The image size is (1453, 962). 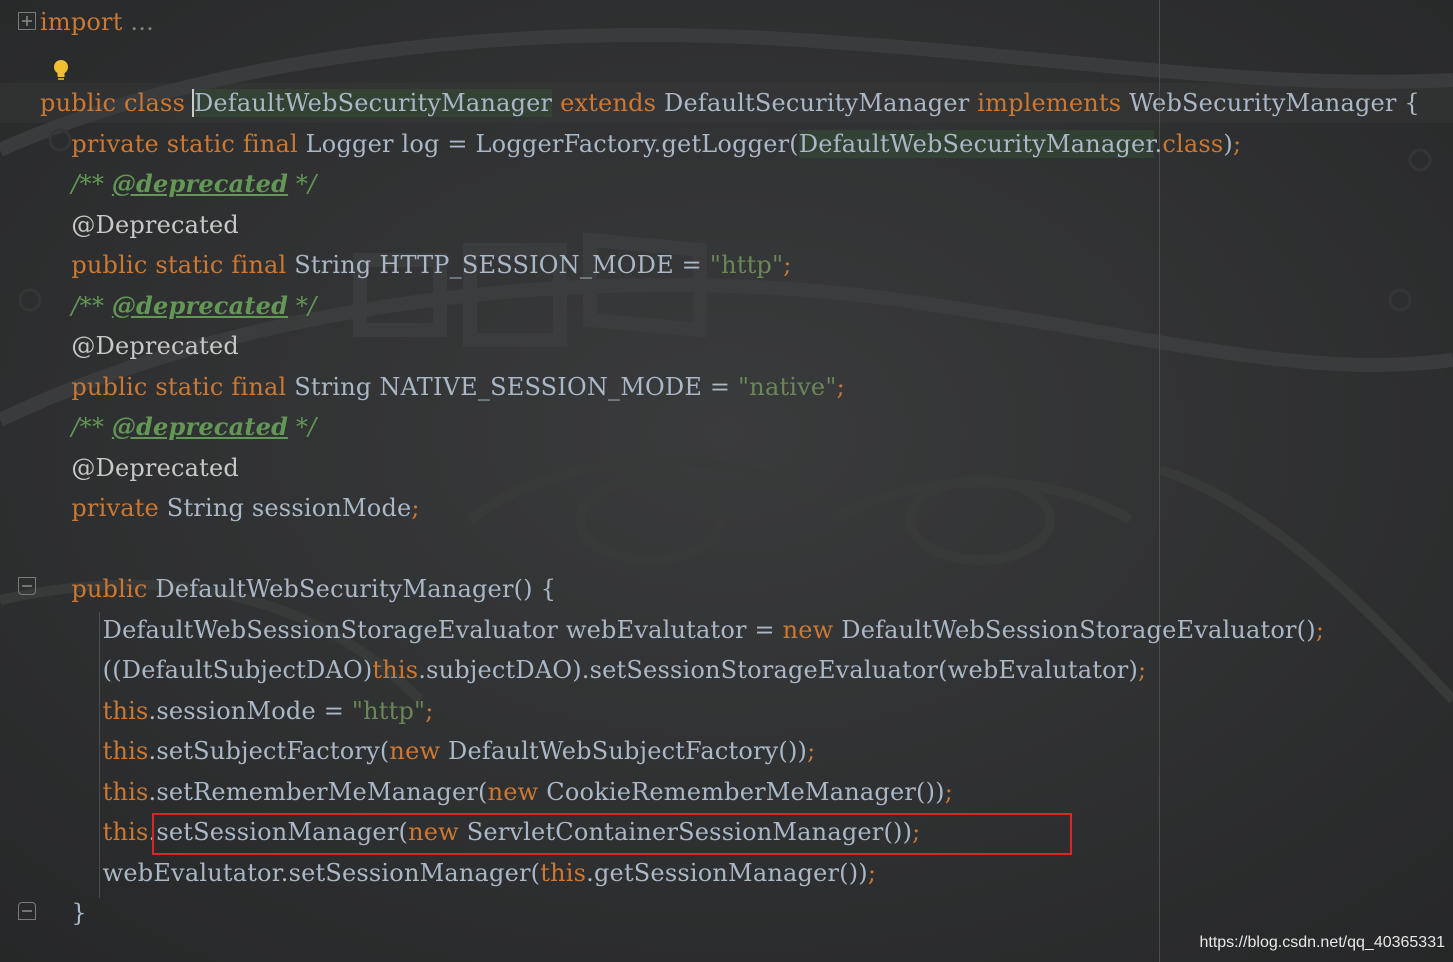 I want to click on code-token: }, so click(x=63, y=913).